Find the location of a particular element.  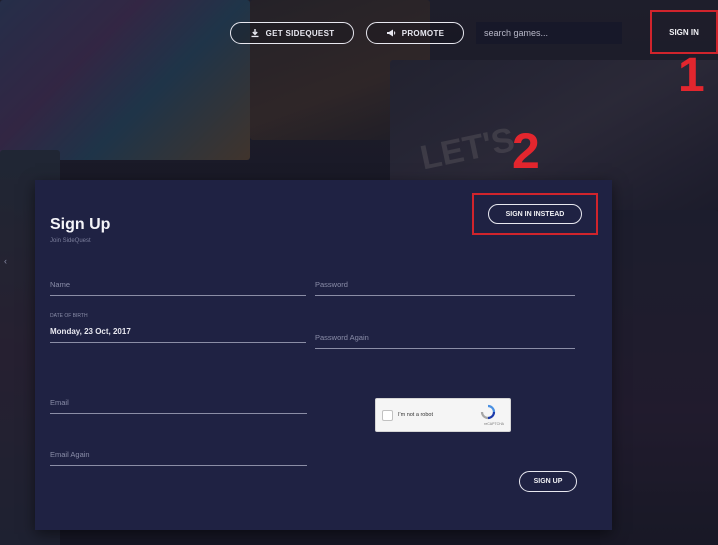

date-of-birth-field: DATE OF BIRTH Monday, 23 Oct, 2017 is located at coordinates (178, 328).